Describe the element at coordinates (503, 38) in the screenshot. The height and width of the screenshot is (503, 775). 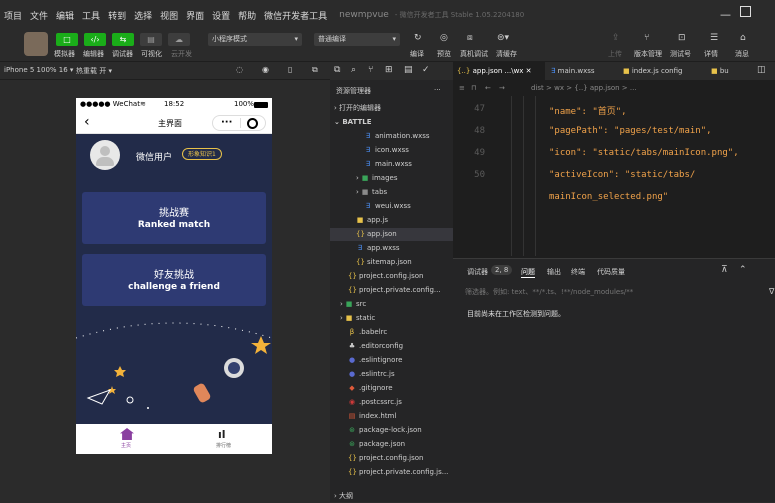
I see `clear-cache-icon: ⊜▾` at that location.